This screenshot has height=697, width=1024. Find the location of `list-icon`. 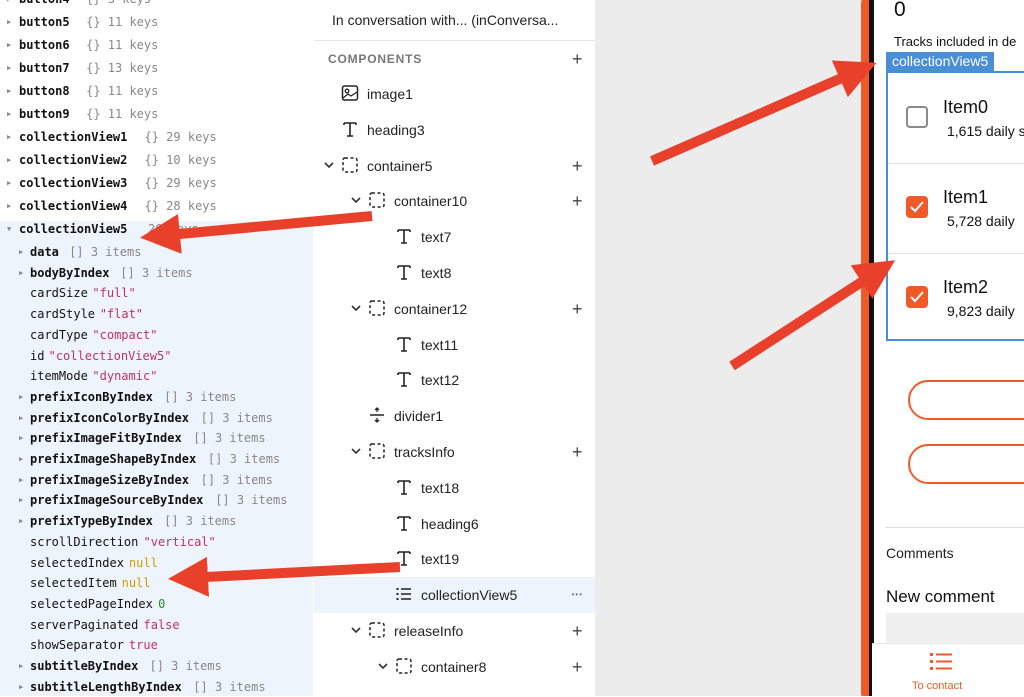

list-icon is located at coordinates (941, 662).